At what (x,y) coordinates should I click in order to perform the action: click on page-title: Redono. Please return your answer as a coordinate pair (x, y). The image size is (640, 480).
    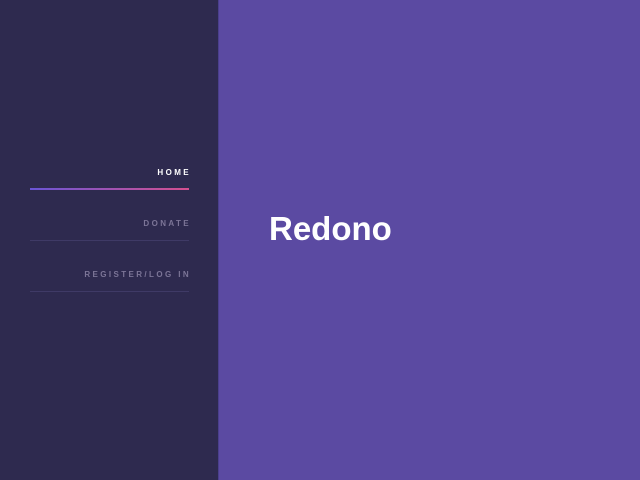
    Looking at the image, I should click on (330, 228).